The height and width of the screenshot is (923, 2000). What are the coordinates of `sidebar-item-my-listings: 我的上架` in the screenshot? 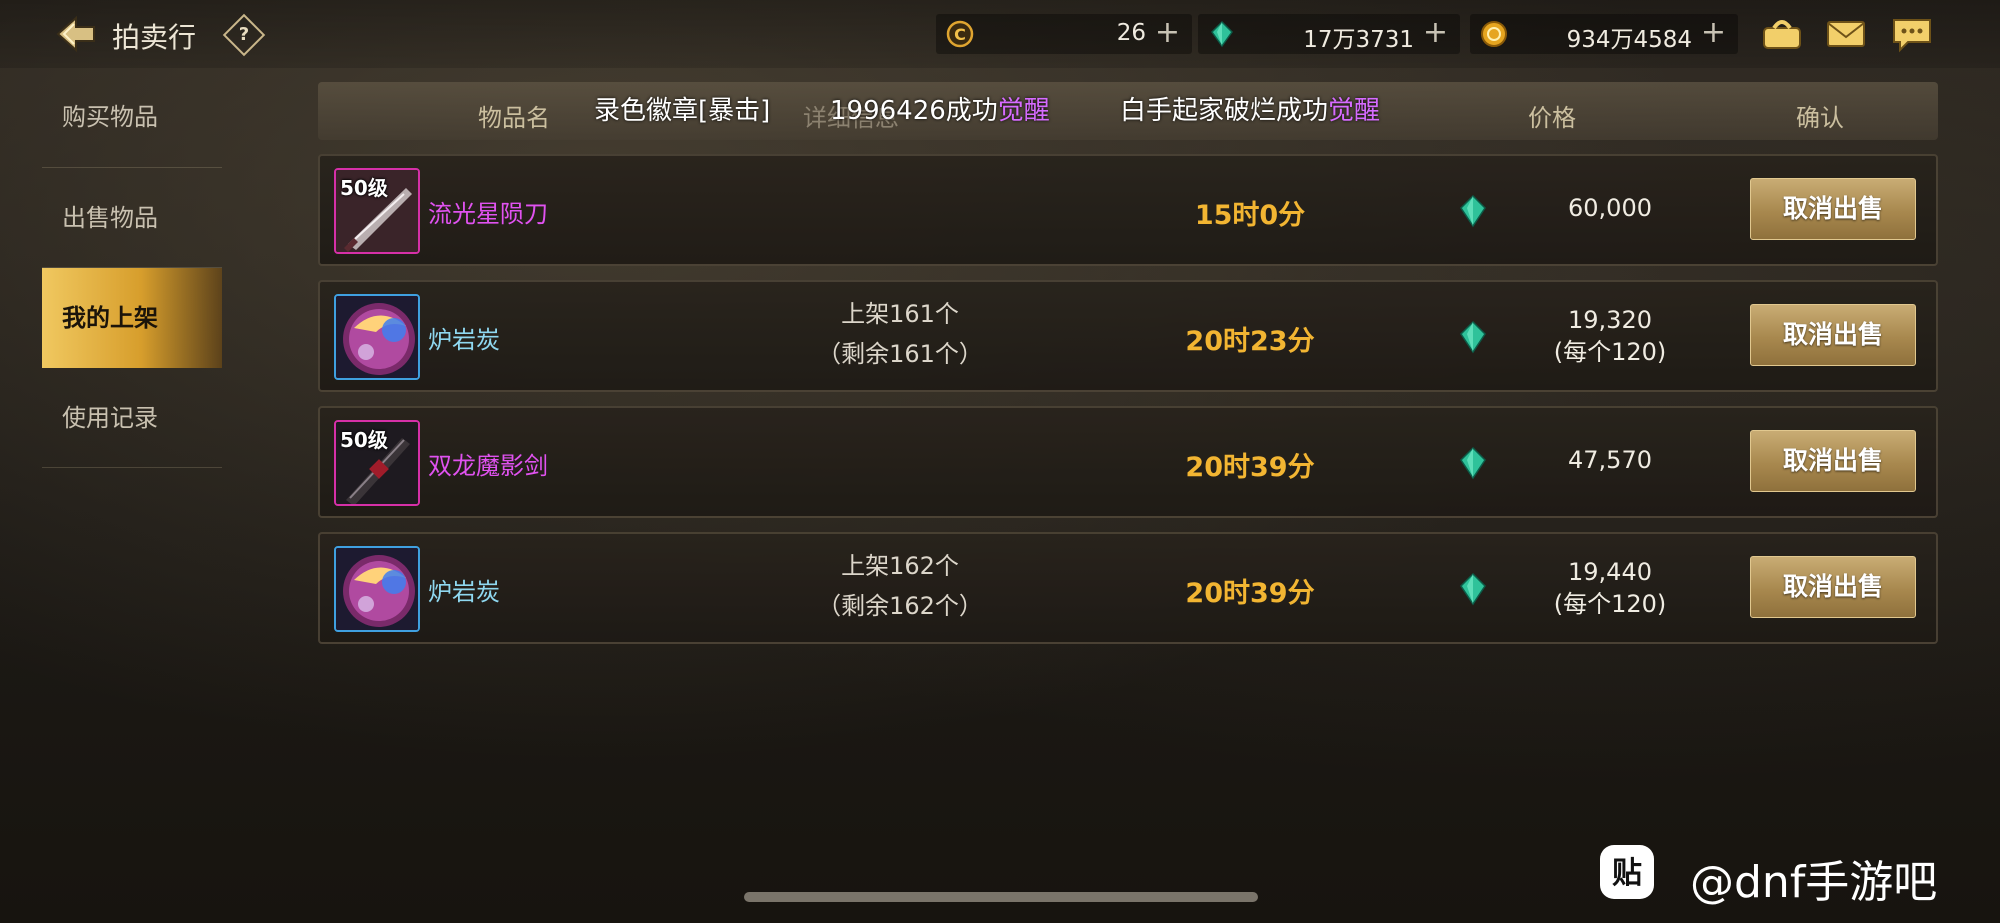 It's located at (132, 318).